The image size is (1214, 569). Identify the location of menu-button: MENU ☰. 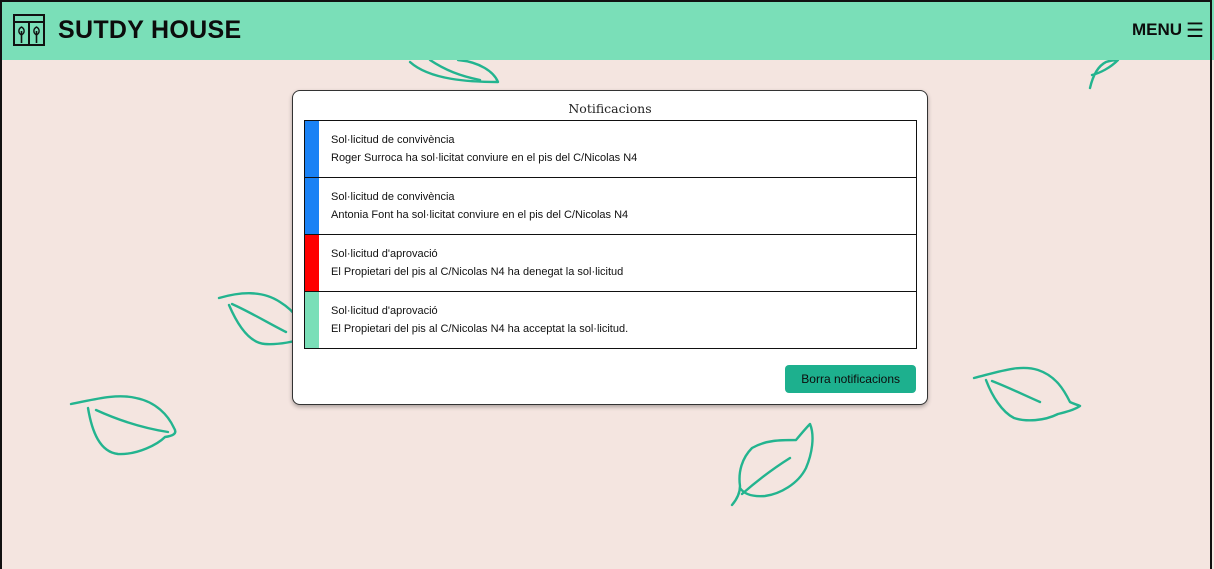
(1168, 30).